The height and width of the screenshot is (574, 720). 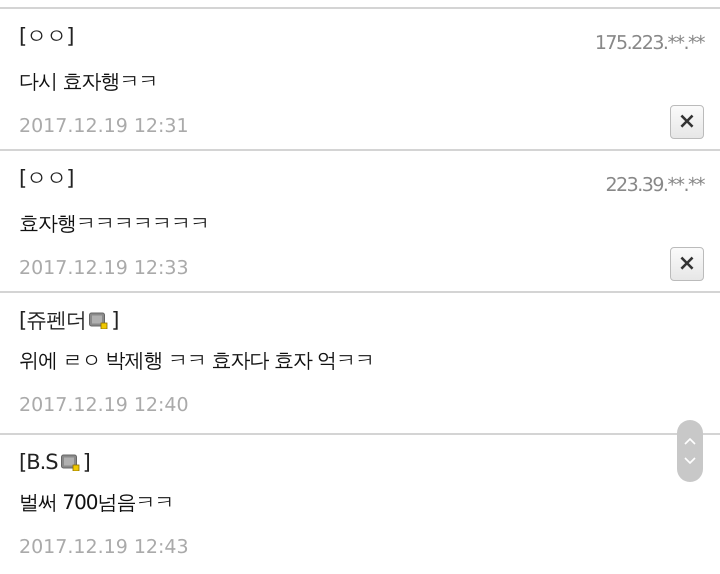 I want to click on author-name: [B.S, so click(x=38, y=462).